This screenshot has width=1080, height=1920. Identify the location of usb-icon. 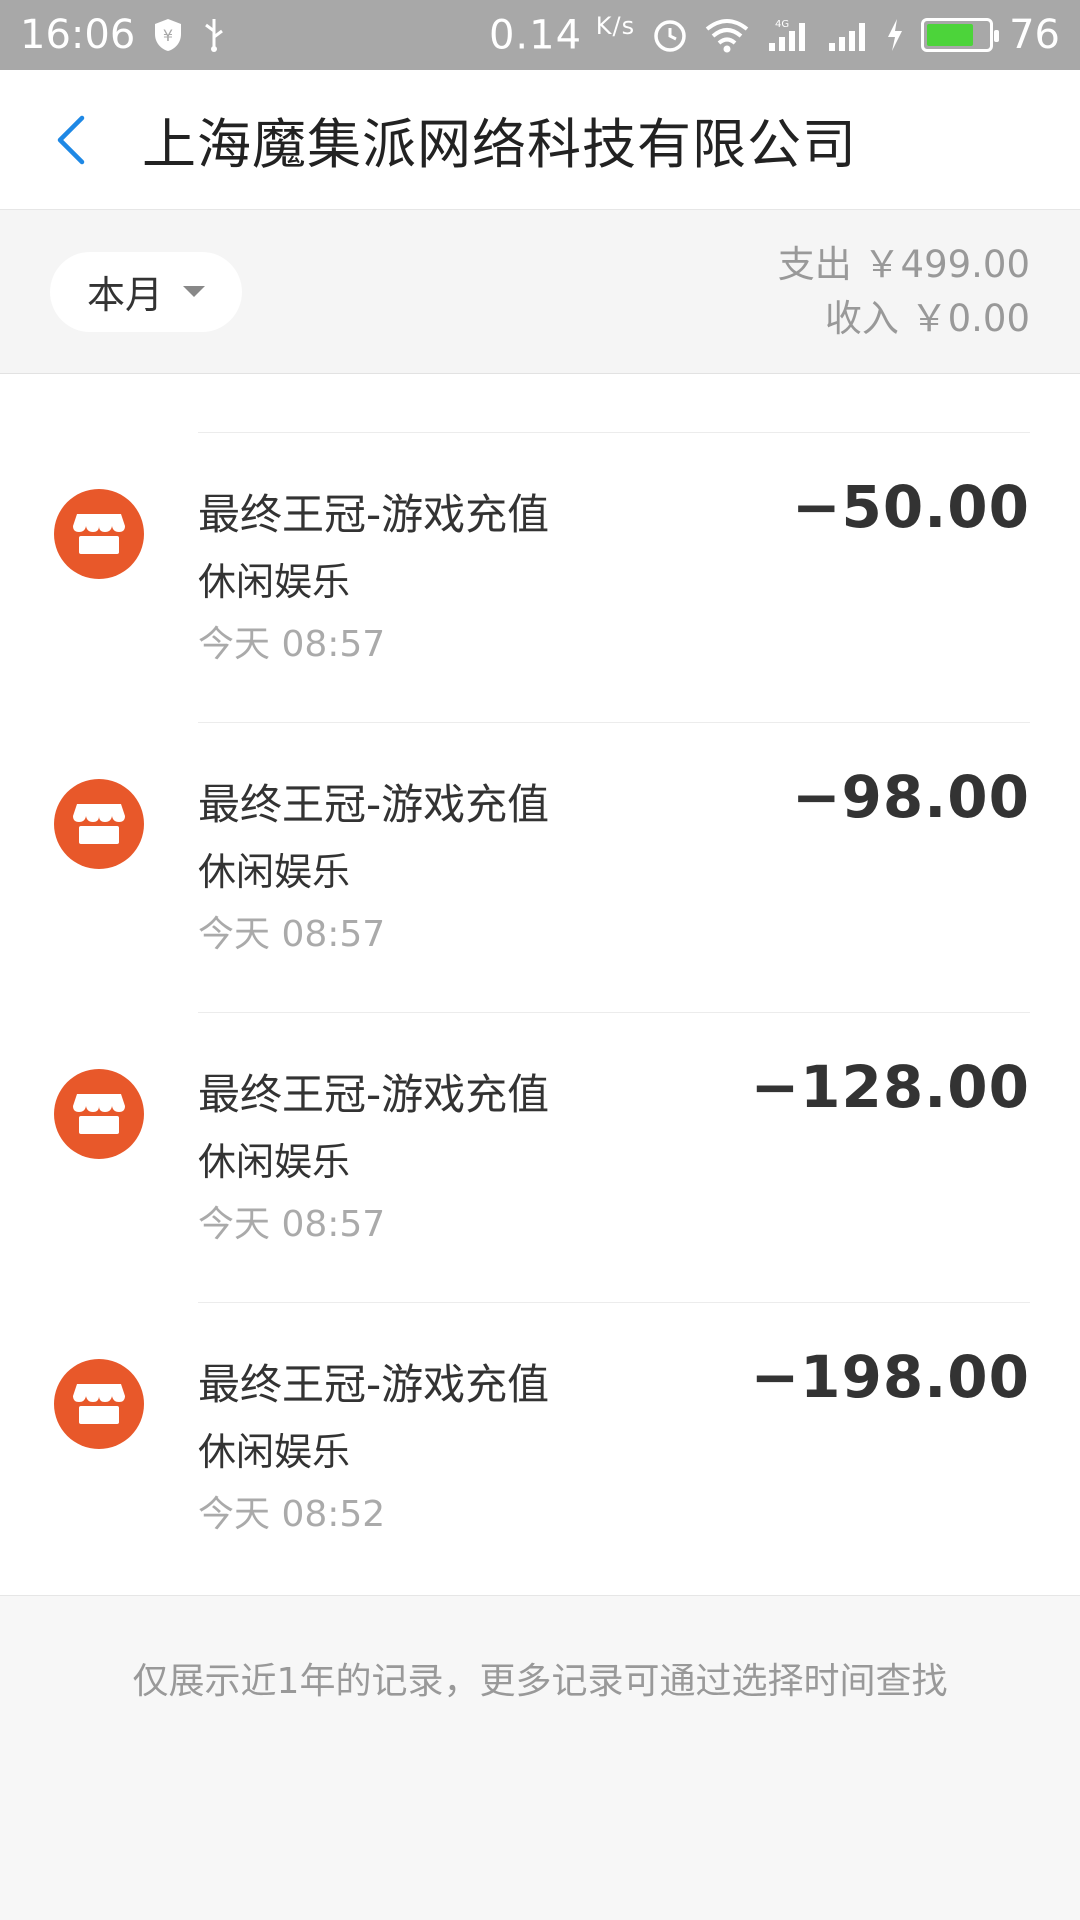
(214, 35).